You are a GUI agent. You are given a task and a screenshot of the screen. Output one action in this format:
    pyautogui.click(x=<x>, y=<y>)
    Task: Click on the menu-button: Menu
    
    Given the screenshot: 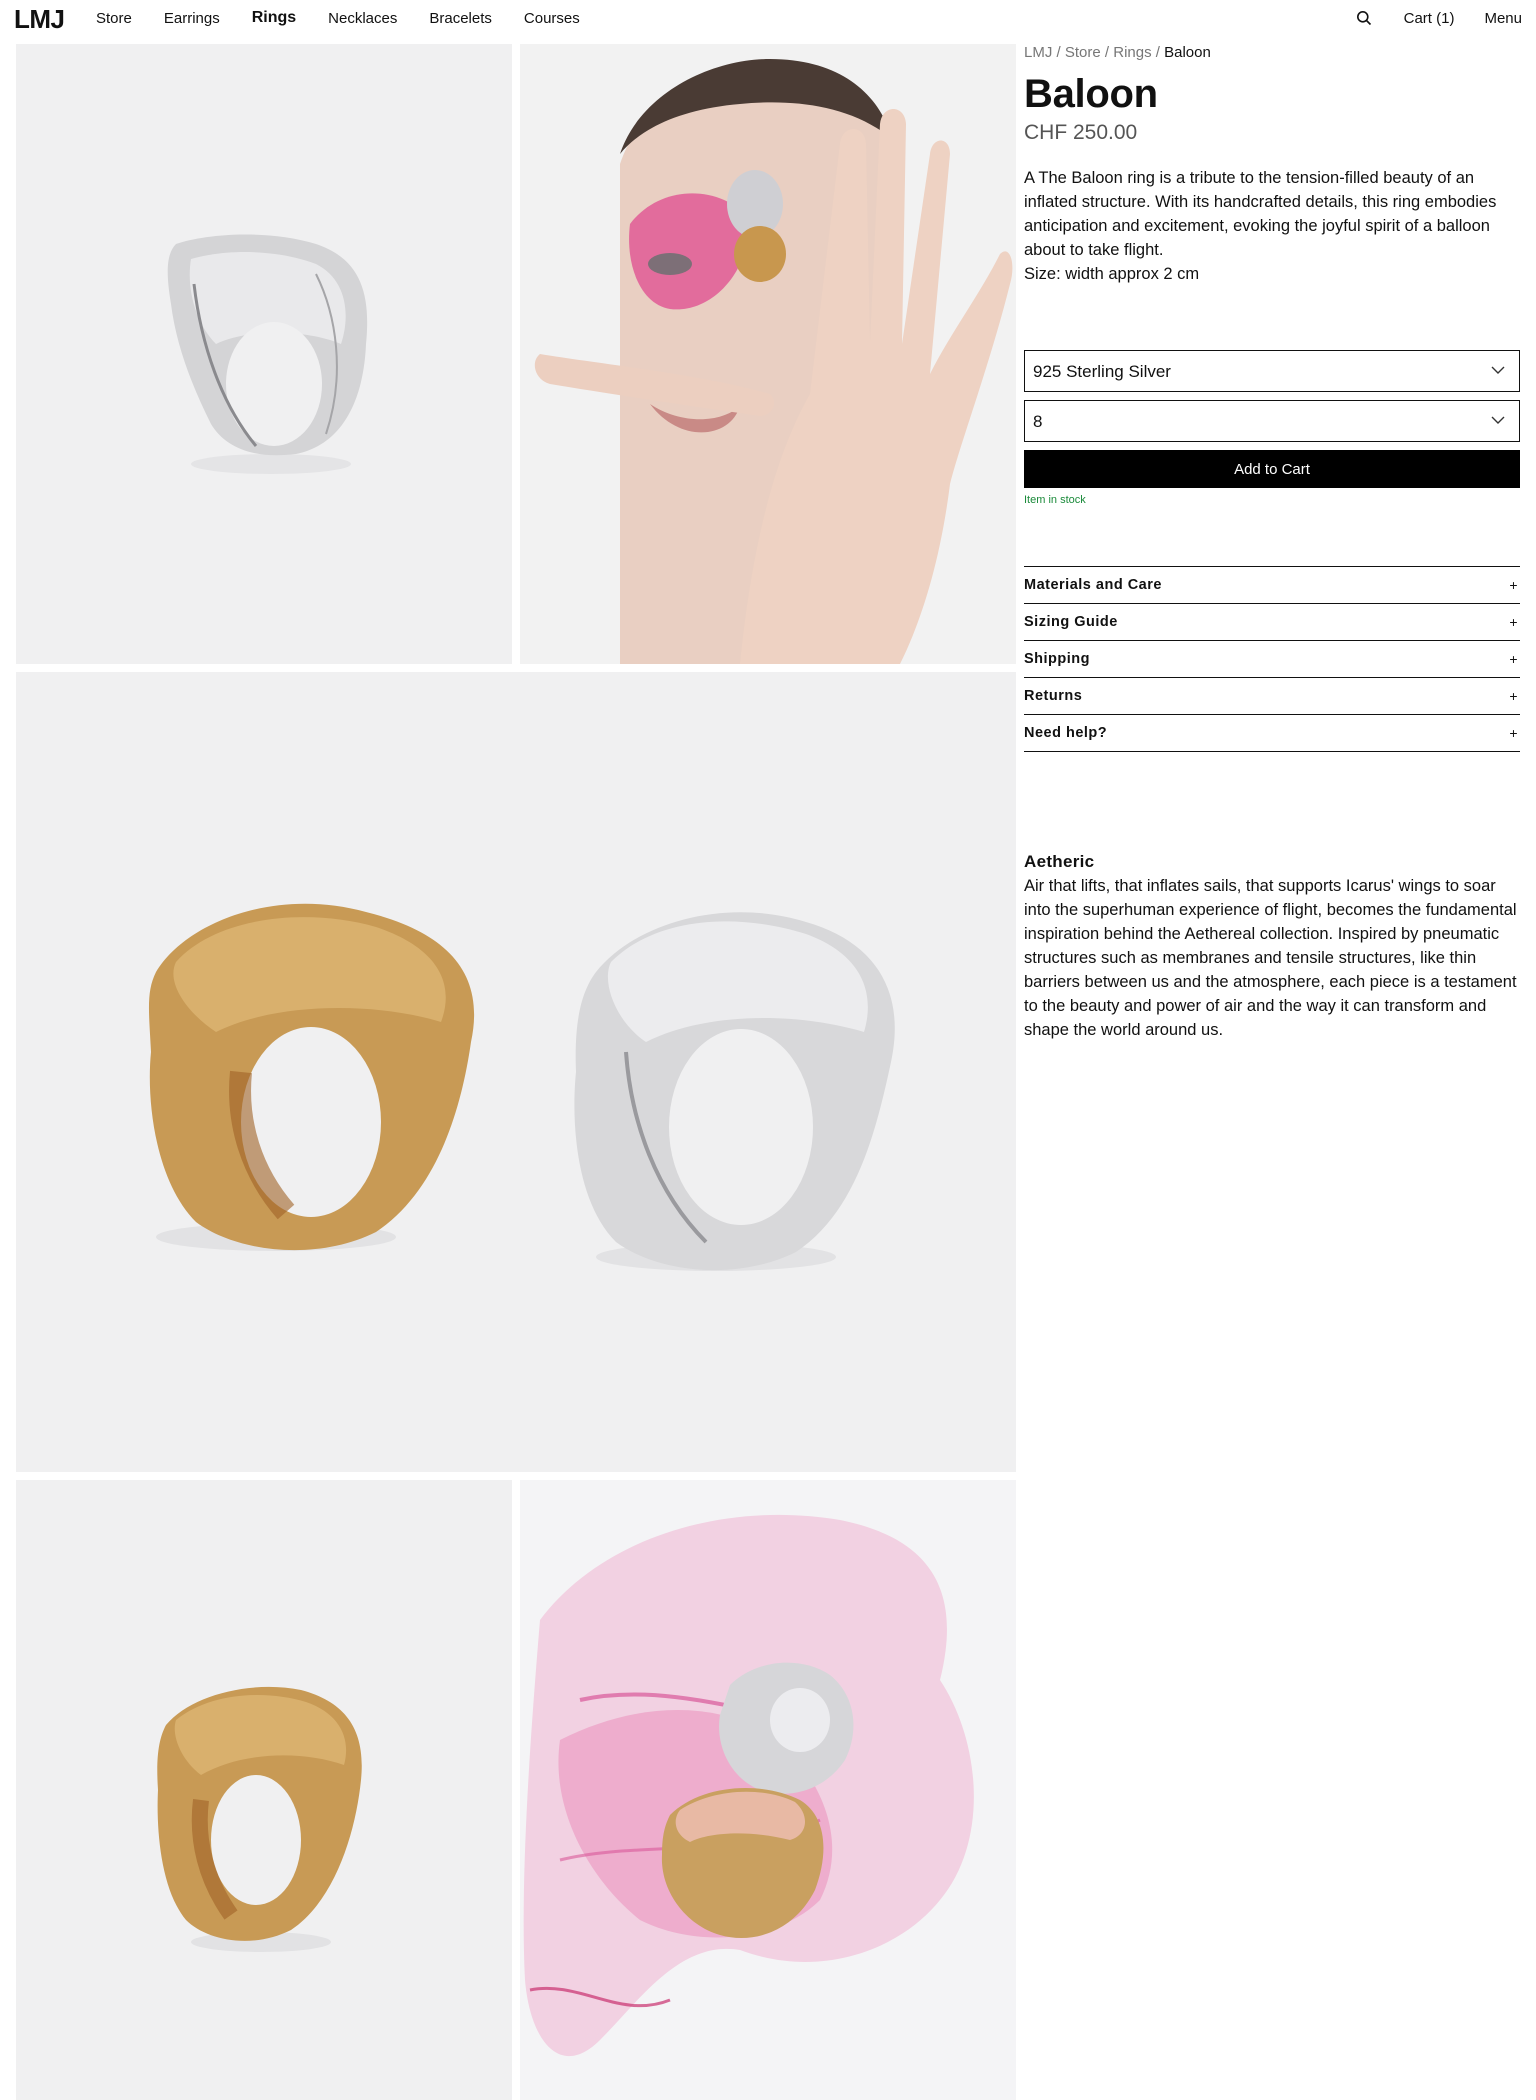 What is the action you would take?
    pyautogui.click(x=1503, y=18)
    